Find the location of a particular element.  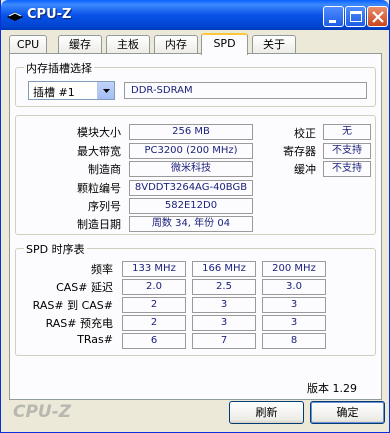

timing-row-label: CAS# 延迟 is located at coordinates (84, 287).